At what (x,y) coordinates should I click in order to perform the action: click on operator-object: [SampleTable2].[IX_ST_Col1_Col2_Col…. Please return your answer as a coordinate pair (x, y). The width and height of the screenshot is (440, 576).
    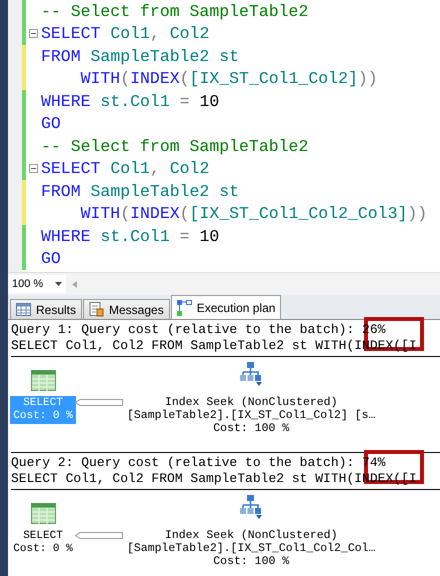
    Looking at the image, I should click on (251, 548).